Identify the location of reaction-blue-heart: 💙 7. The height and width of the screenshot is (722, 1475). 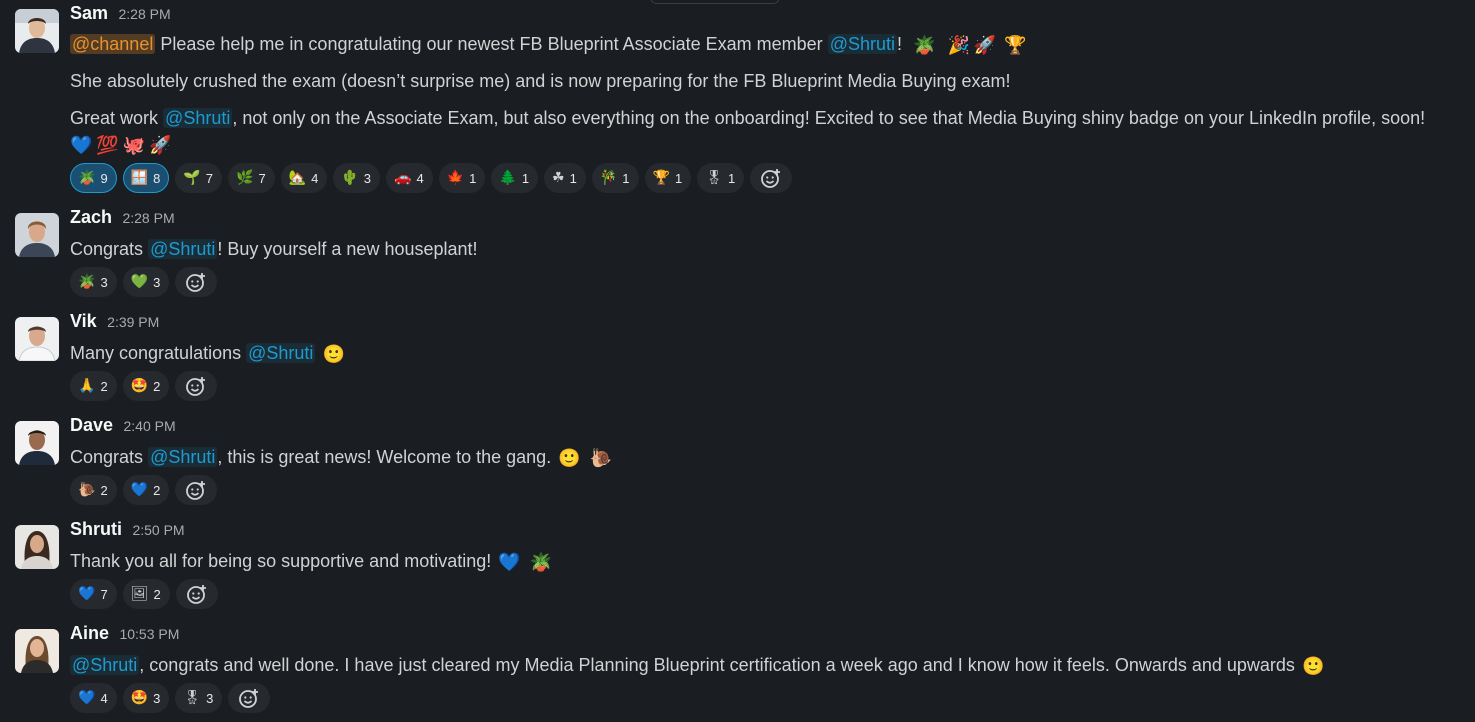
(93, 594).